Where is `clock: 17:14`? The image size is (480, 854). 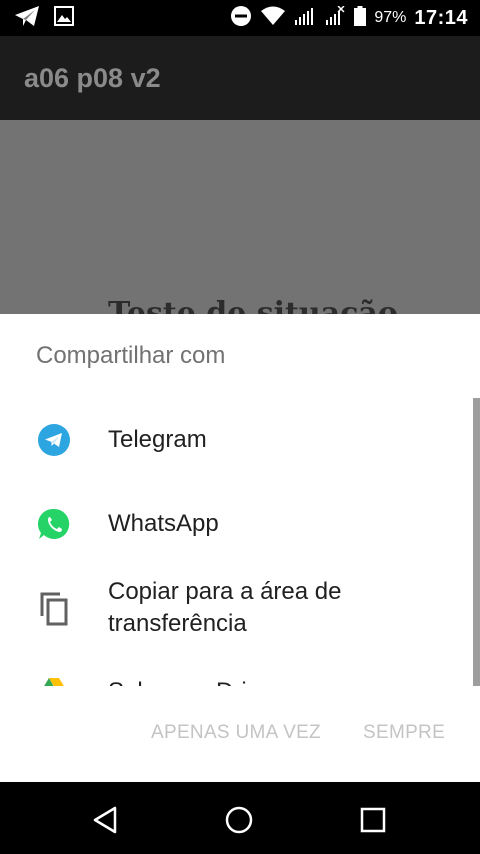 clock: 17:14 is located at coordinates (441, 17).